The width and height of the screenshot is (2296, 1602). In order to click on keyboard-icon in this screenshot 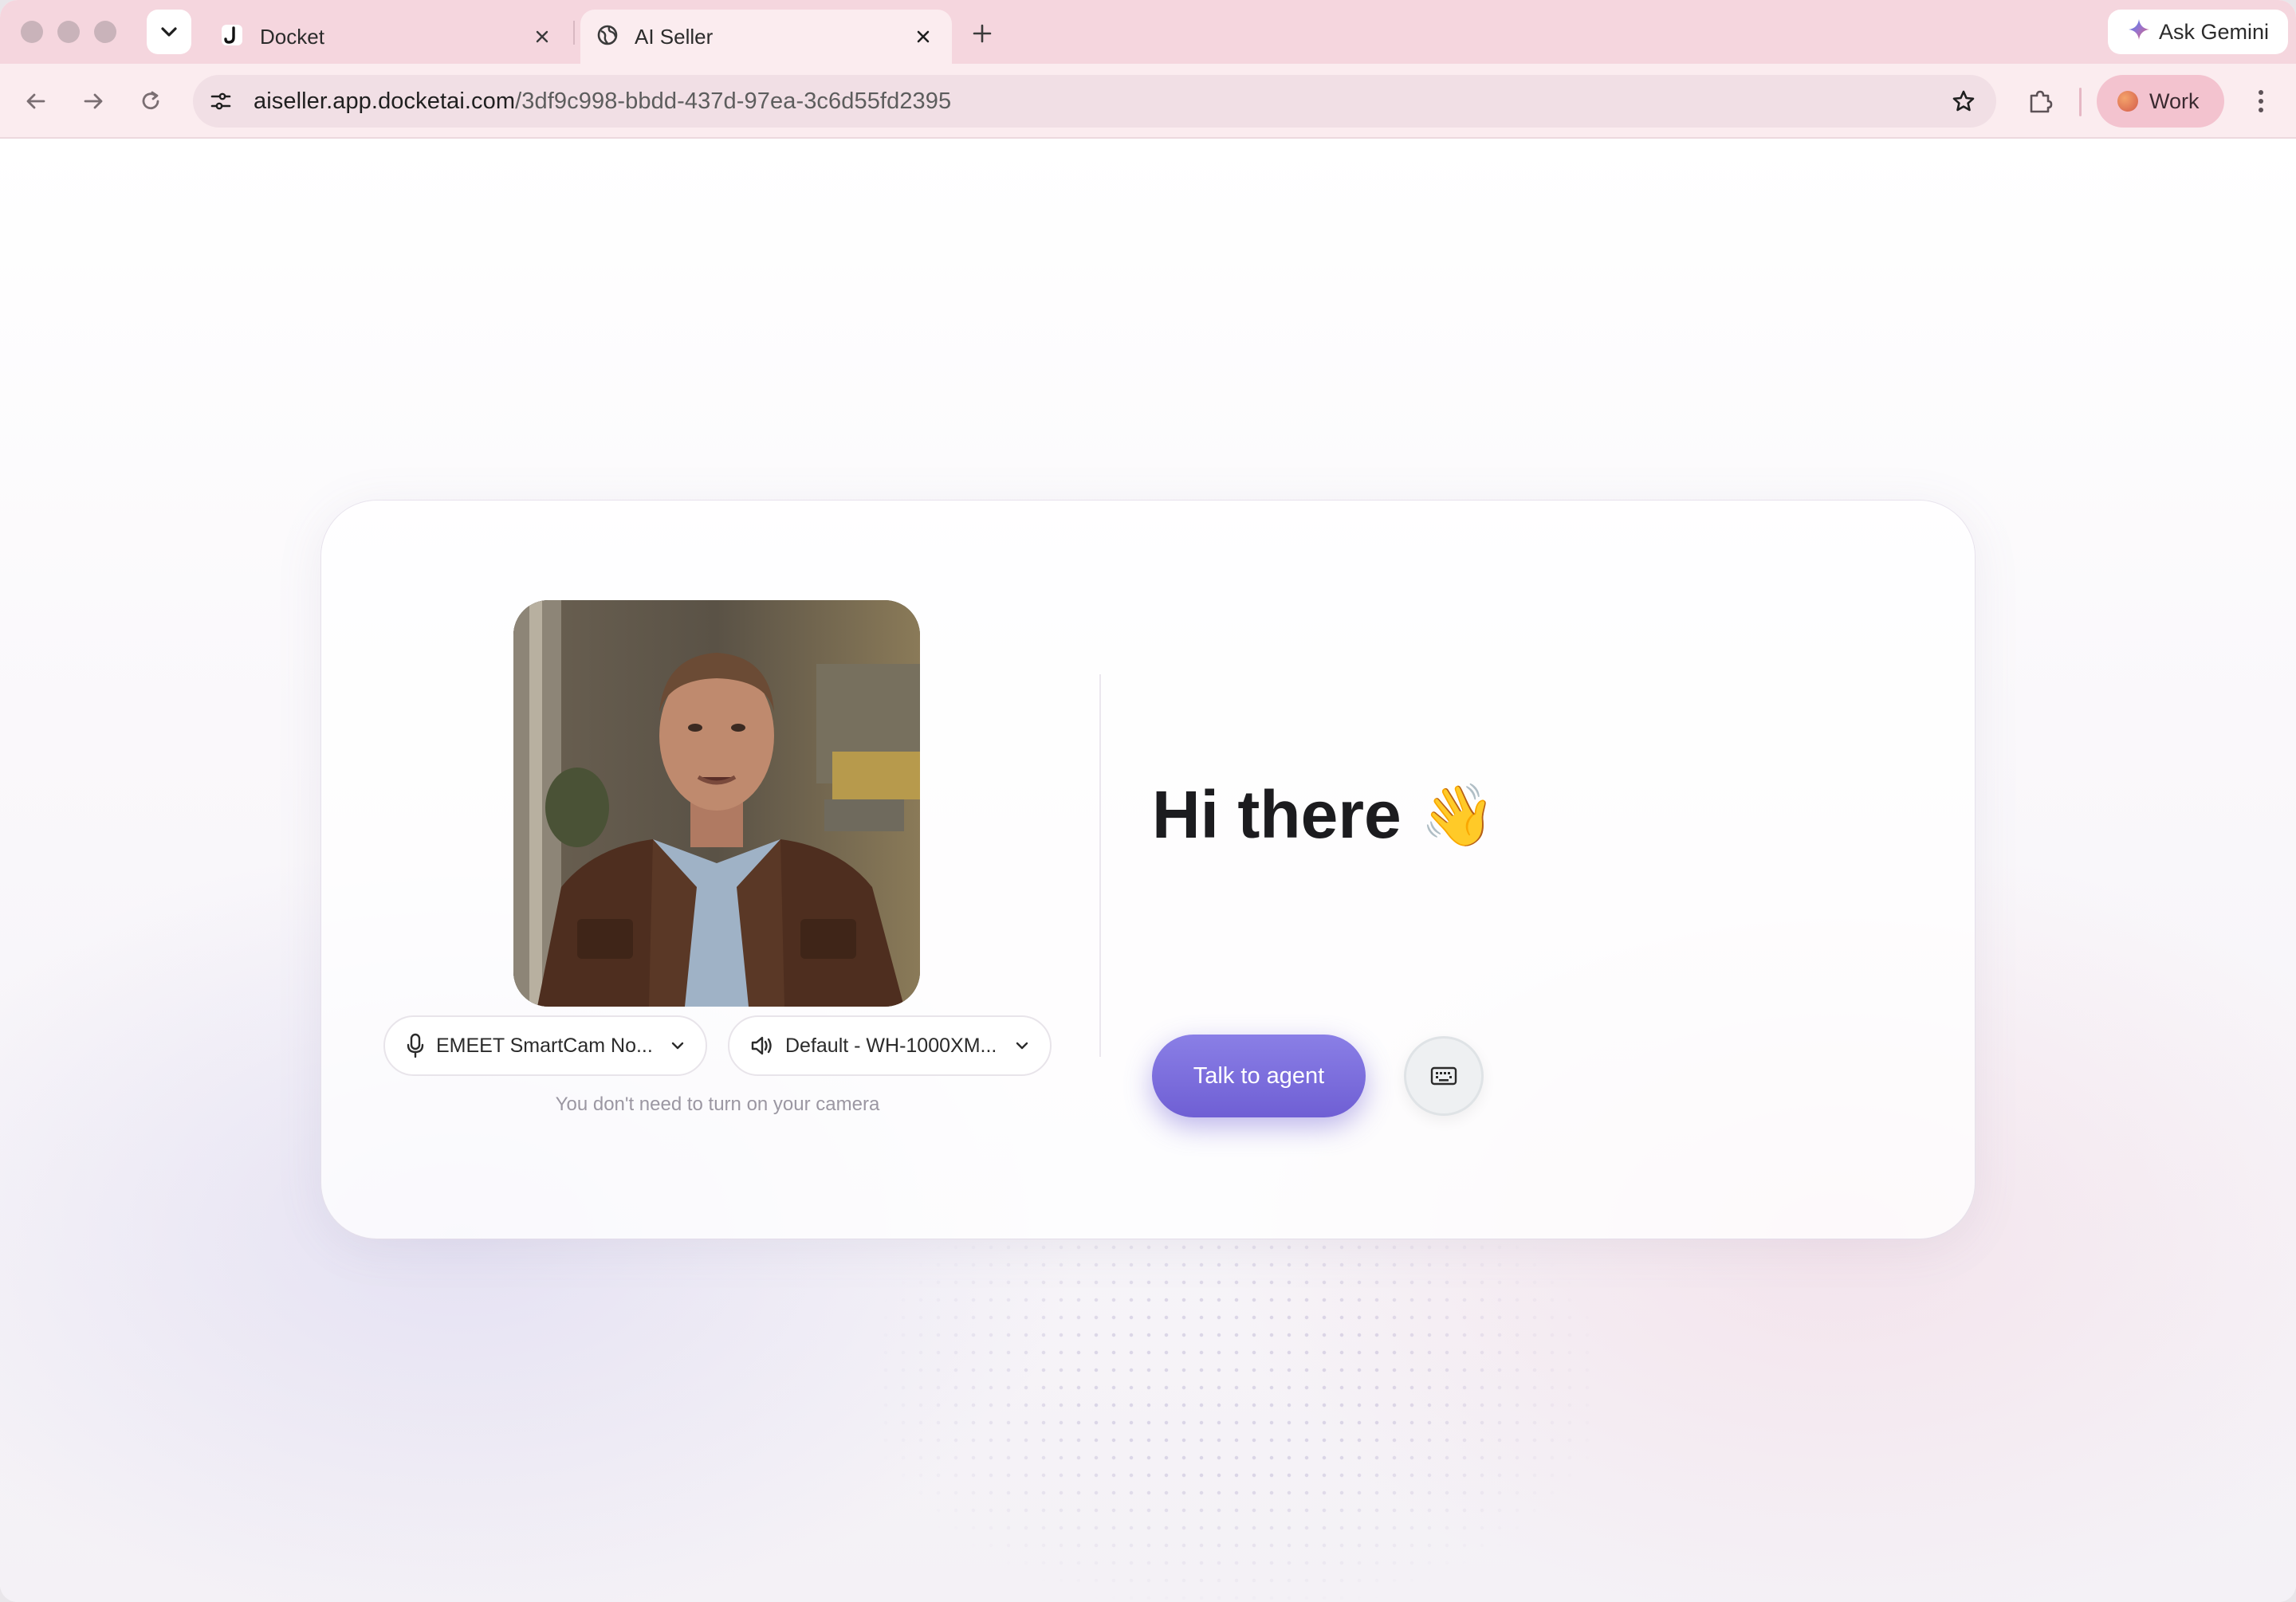, I will do `click(1443, 1076)`.